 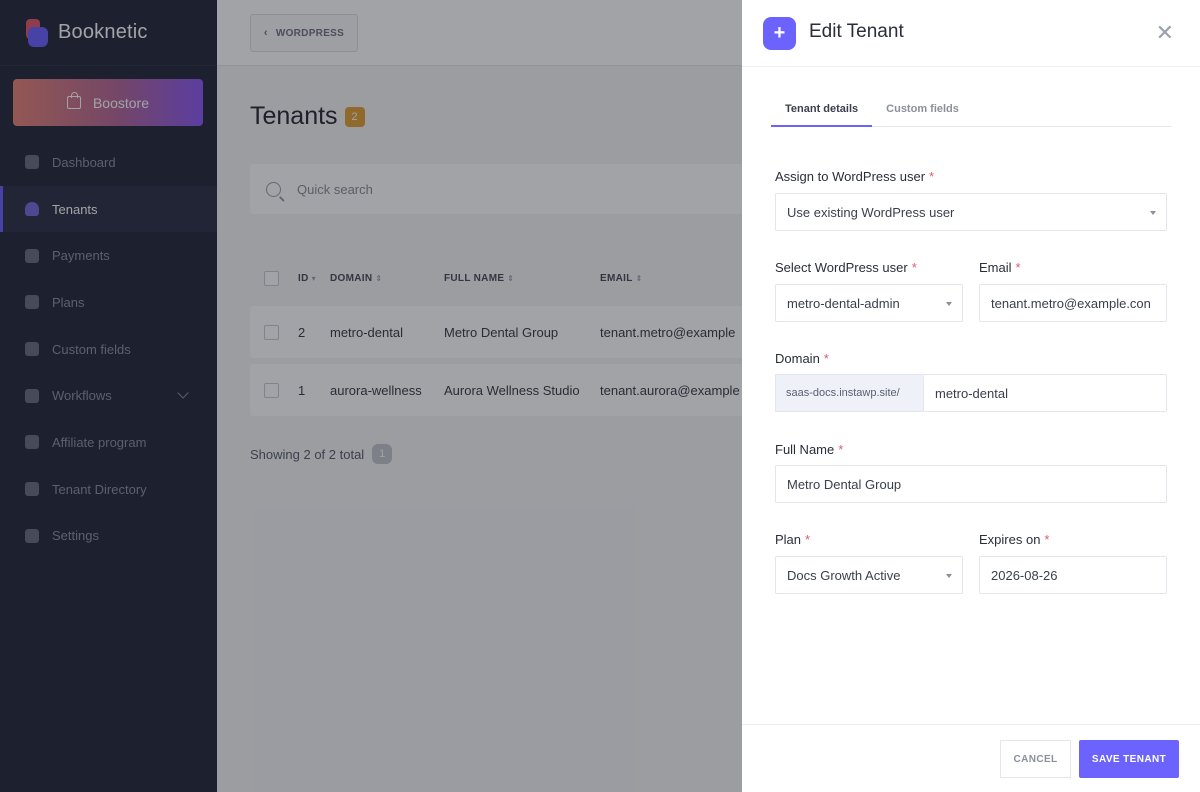 What do you see at coordinates (1129, 759) in the screenshot?
I see `save-tenant-button: SAVE TENANT` at bounding box center [1129, 759].